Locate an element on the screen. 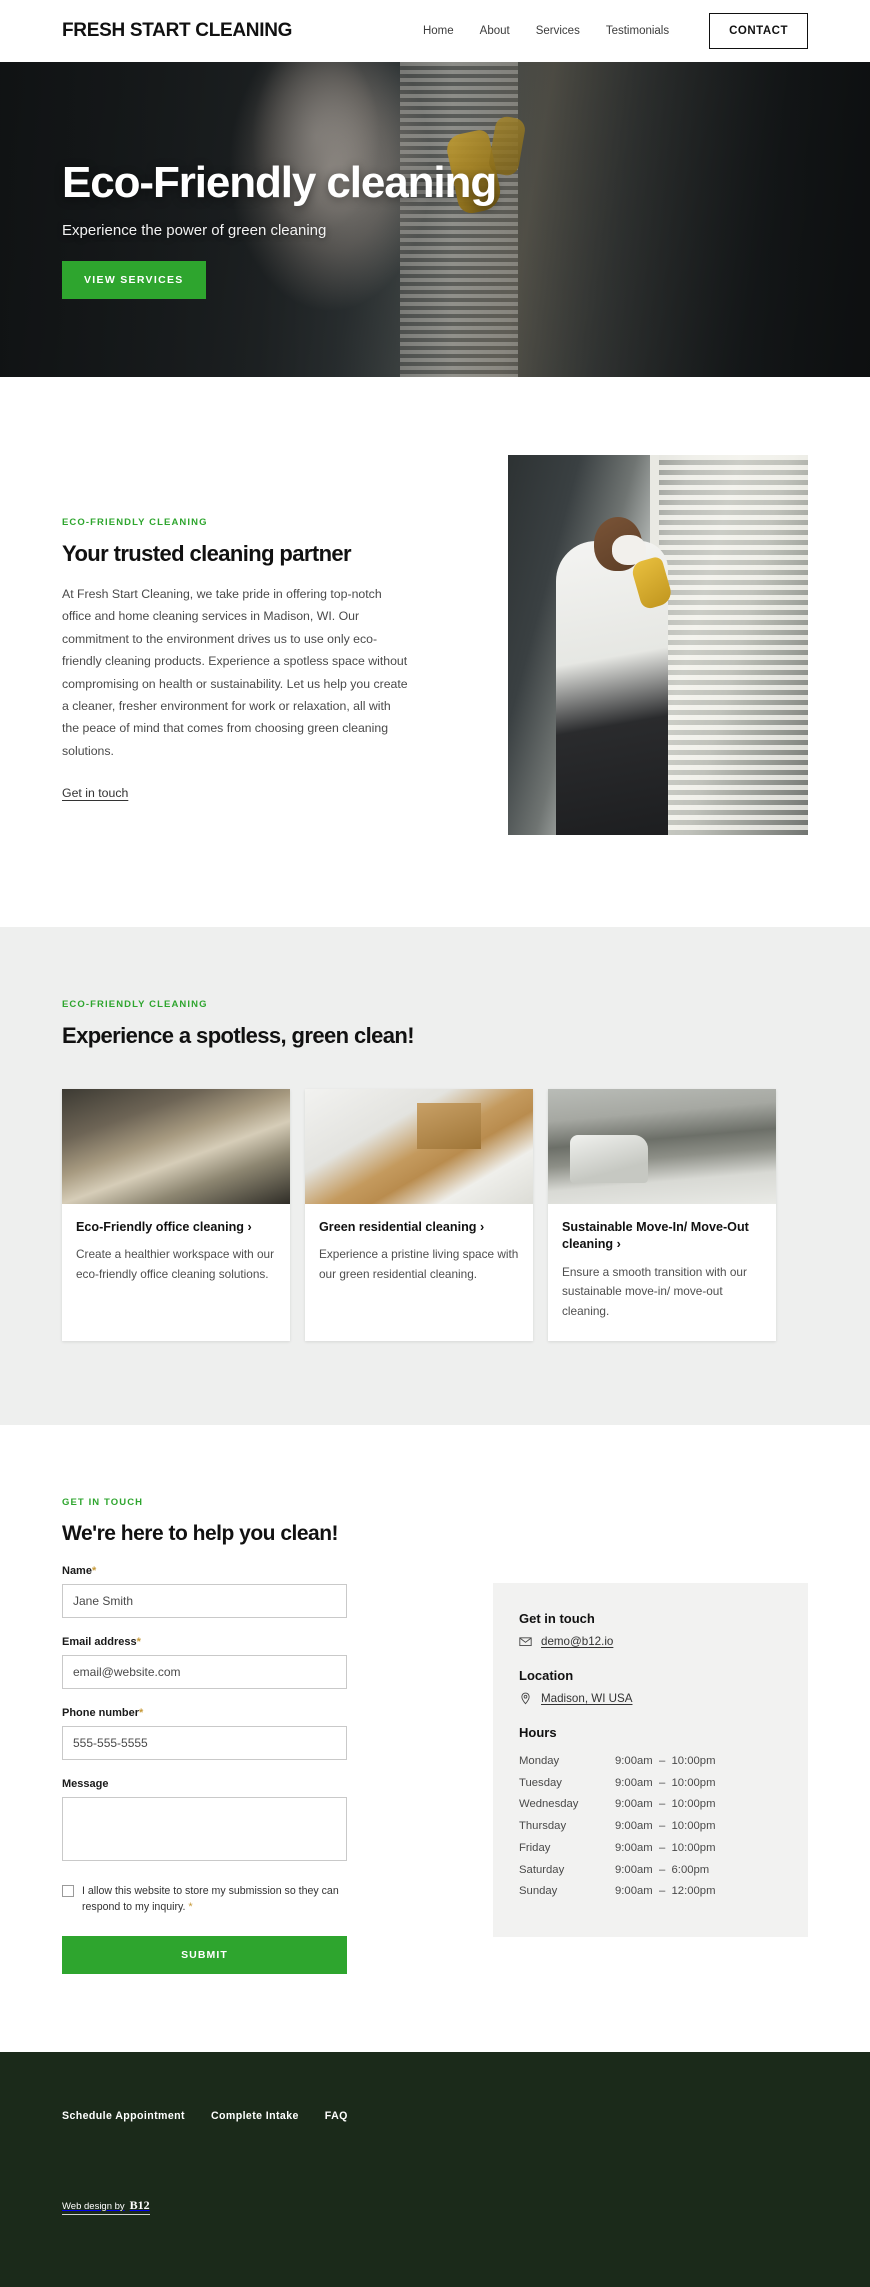 This screenshot has width=870, height=2287. site-logo: FRESH START CLEANING is located at coordinates (177, 31).